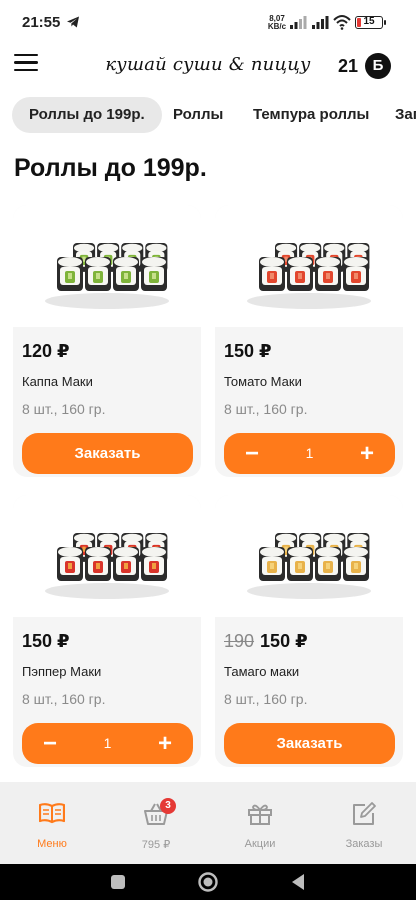 This screenshot has width=416, height=900. I want to click on product-name: Томато Маки, so click(263, 381).